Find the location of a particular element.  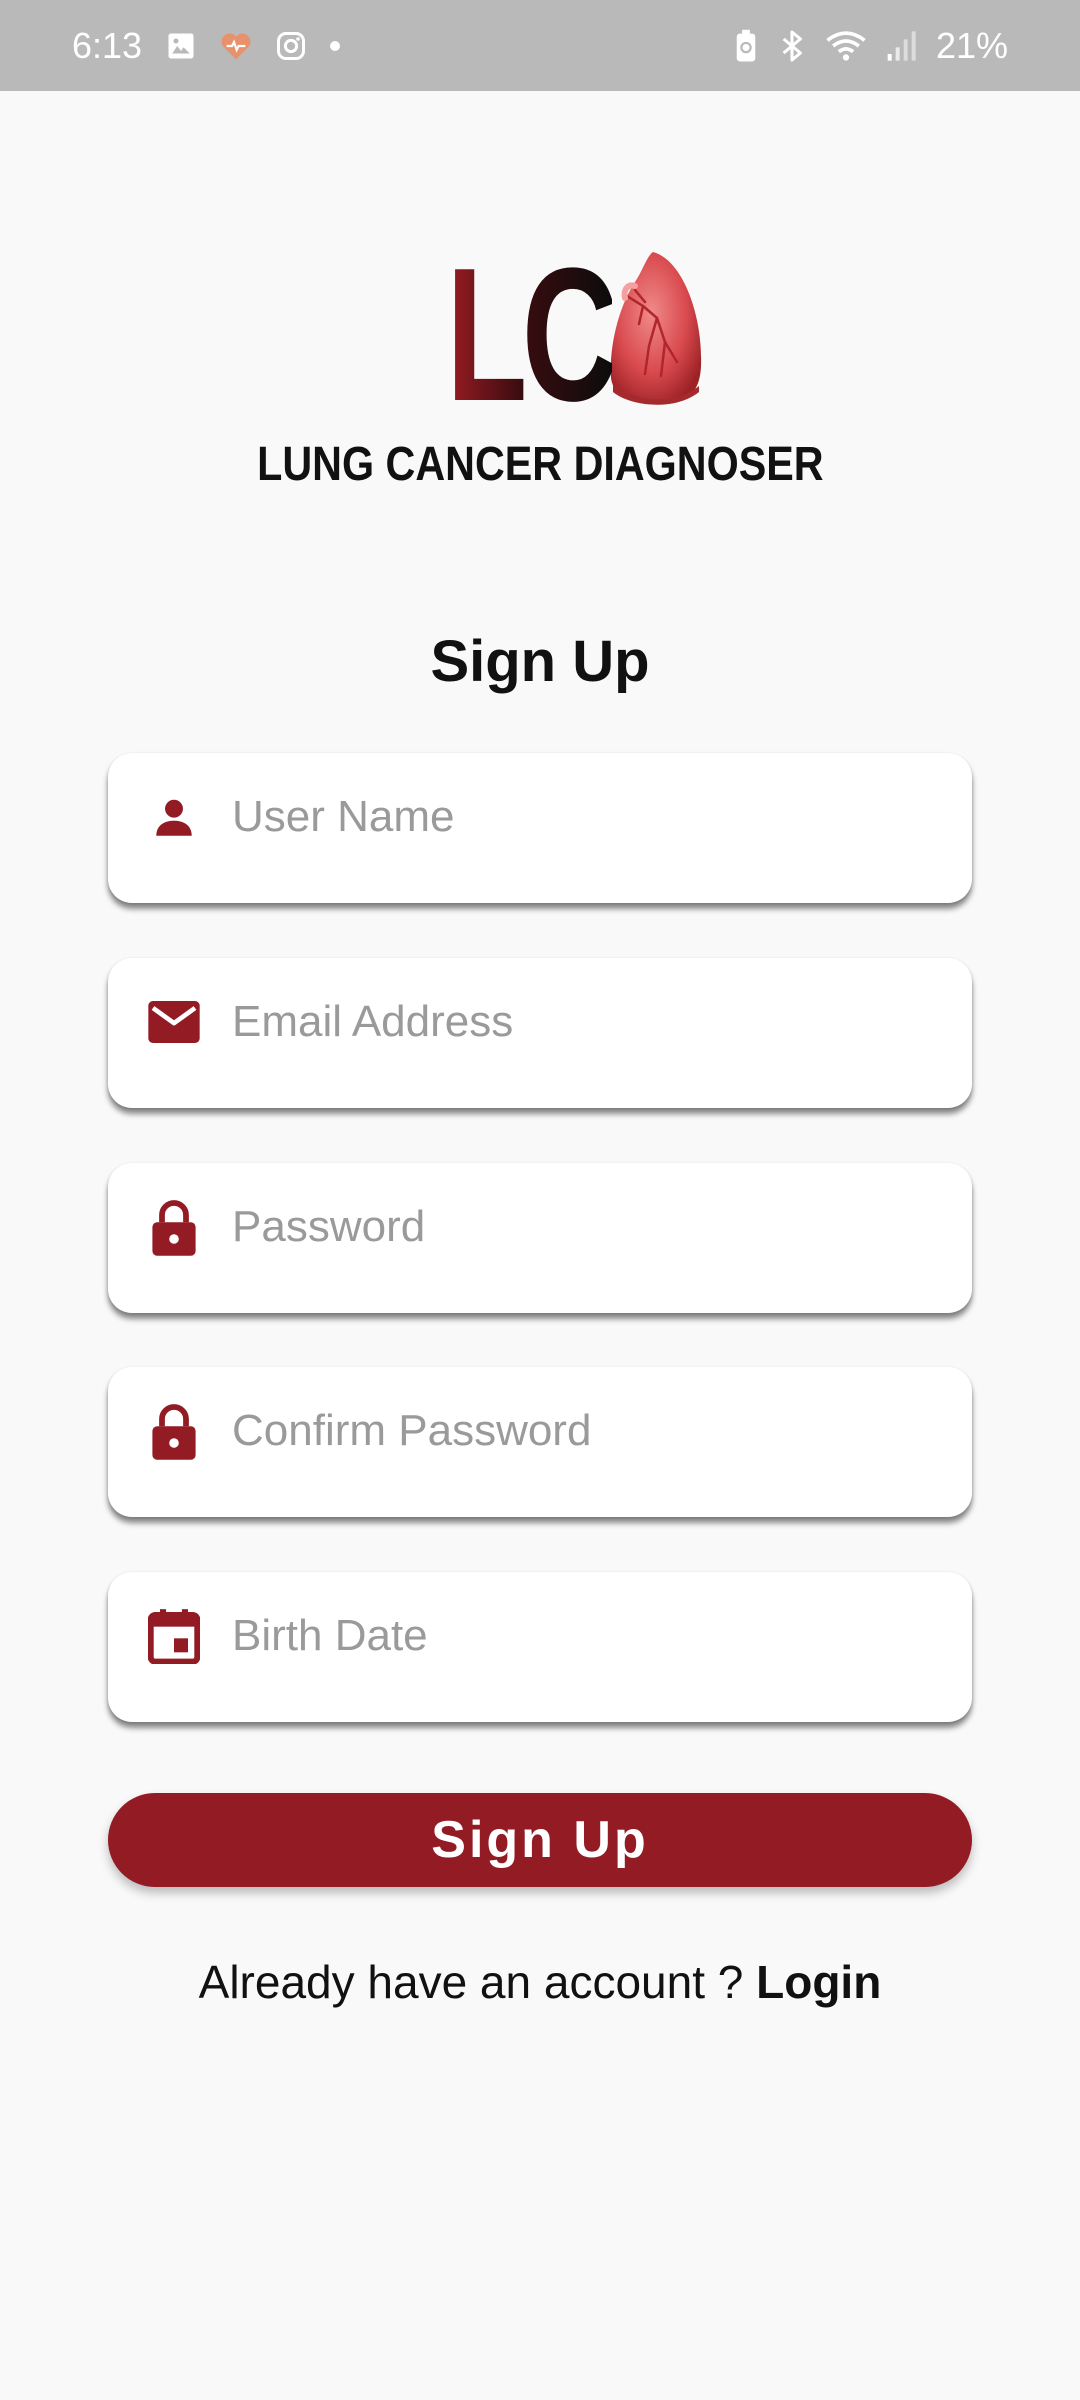

username-field is located at coordinates (540, 828).